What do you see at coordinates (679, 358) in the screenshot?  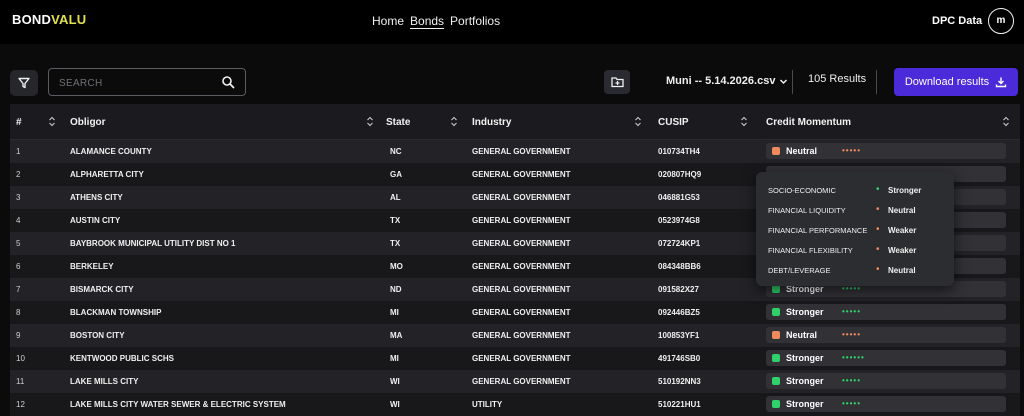 I see `cell-cusip: 491746SB0` at bounding box center [679, 358].